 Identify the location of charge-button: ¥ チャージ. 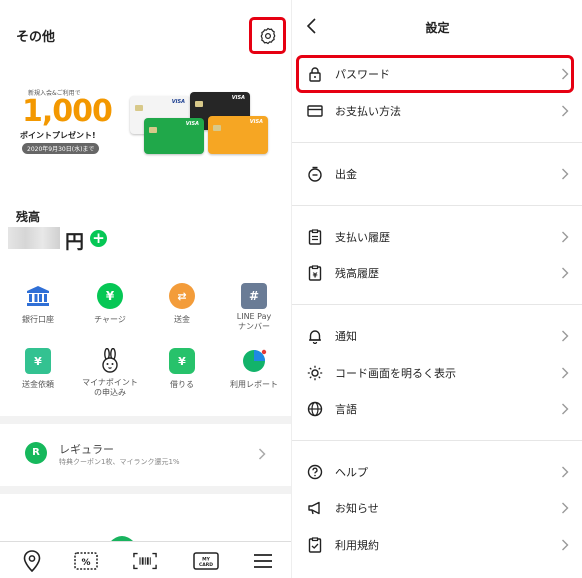
(110, 304).